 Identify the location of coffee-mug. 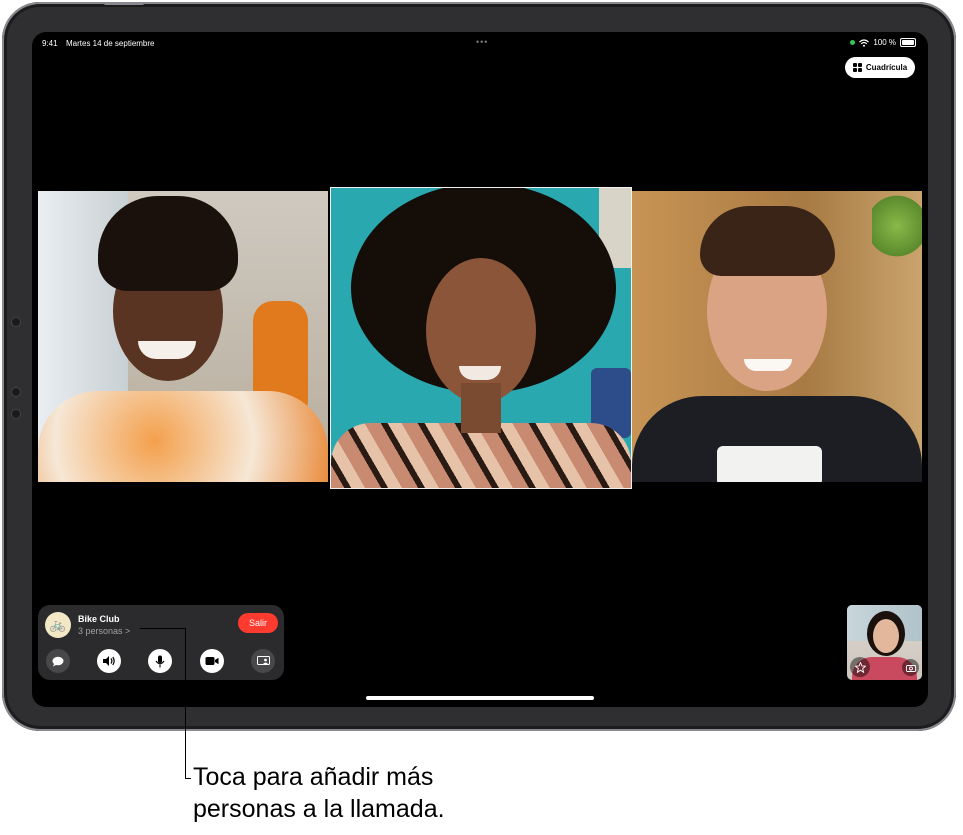
(769, 464).